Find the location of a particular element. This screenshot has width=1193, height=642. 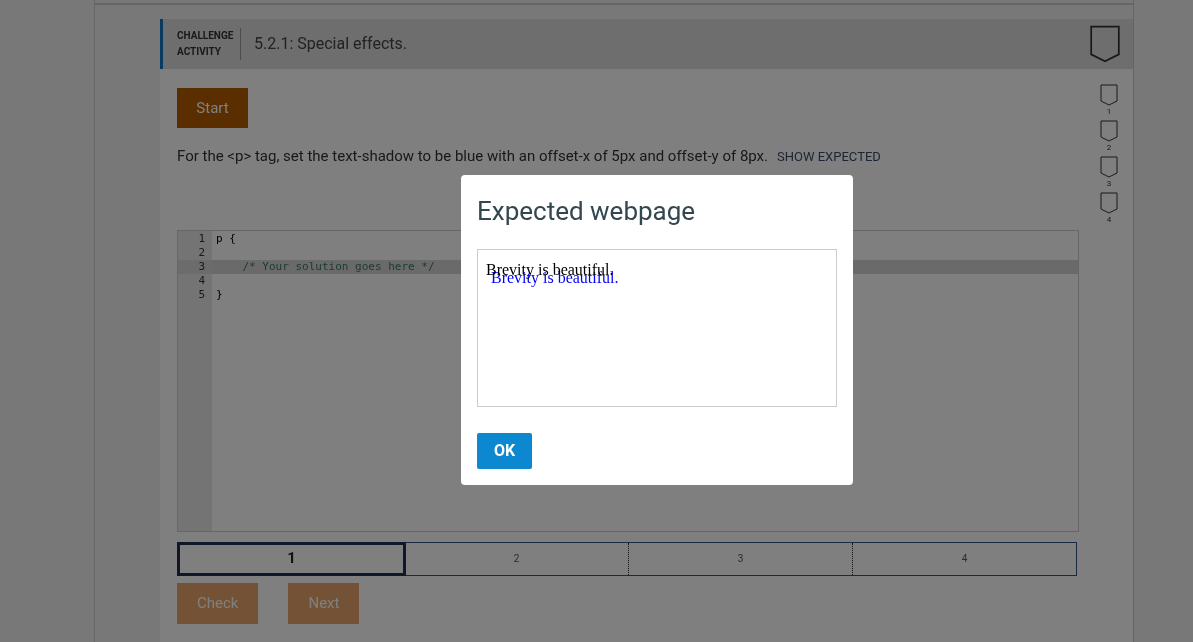

dialog-title: Expected webpage is located at coordinates (587, 211).